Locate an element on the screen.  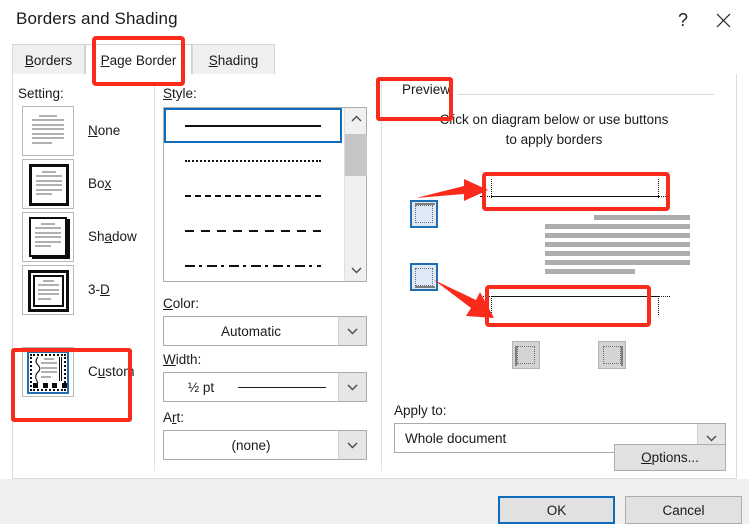
color-value: Automatic is located at coordinates (251, 331).